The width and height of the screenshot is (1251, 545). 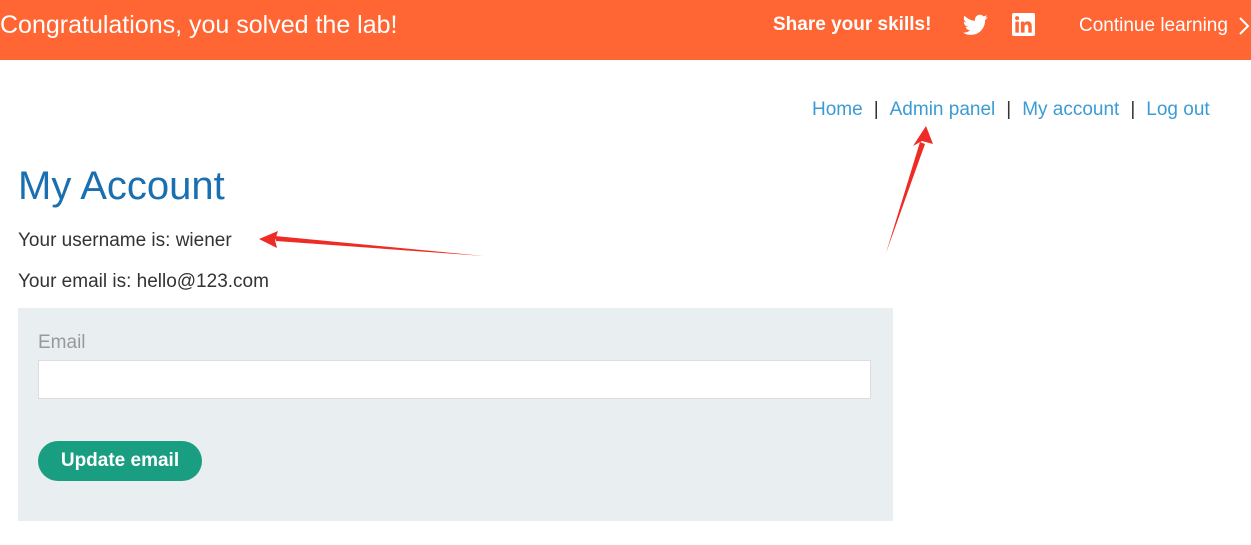 What do you see at coordinates (923, 136) in the screenshot?
I see `annotation-arrowhead-admin` at bounding box center [923, 136].